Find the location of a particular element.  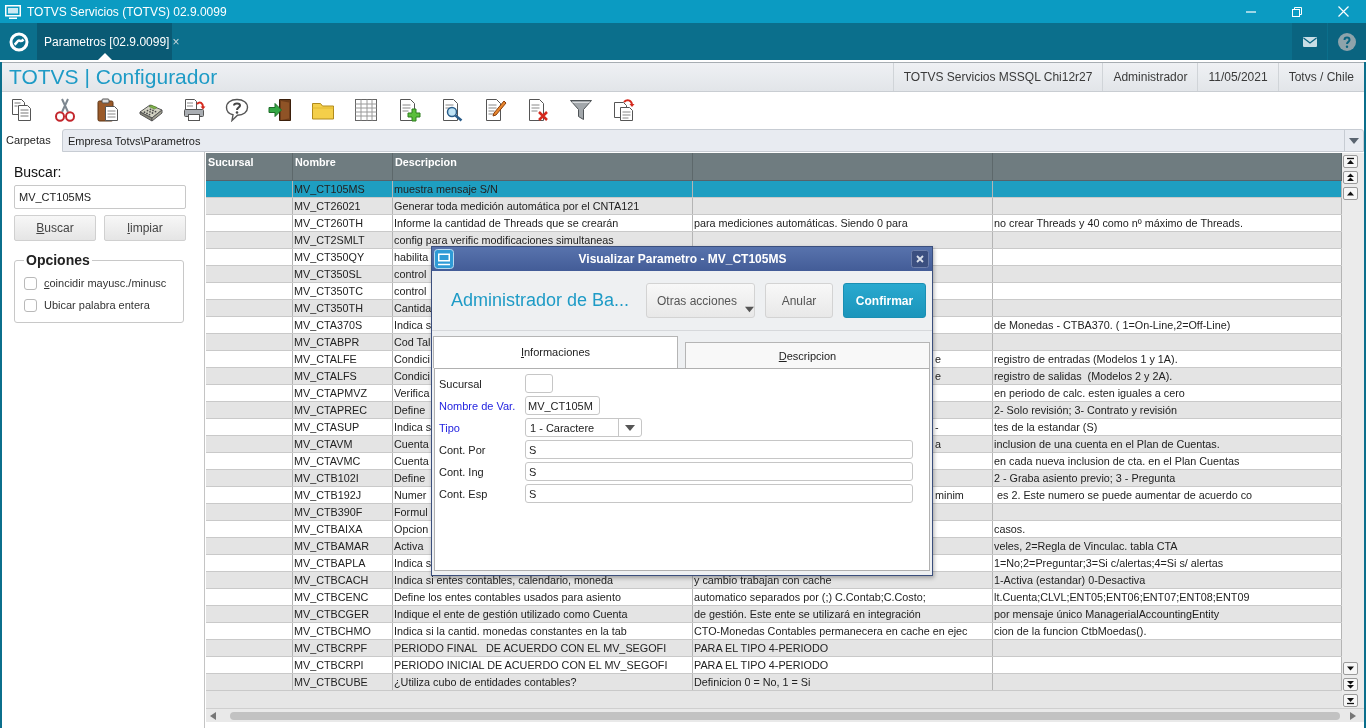

parameter-description: Informe la cantidad de Threads que se crearán is located at coordinates (506, 223).